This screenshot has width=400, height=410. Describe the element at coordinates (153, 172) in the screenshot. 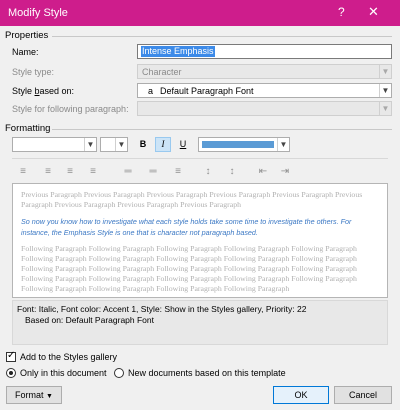

I see `one-half-spacing-icon: ═` at that location.